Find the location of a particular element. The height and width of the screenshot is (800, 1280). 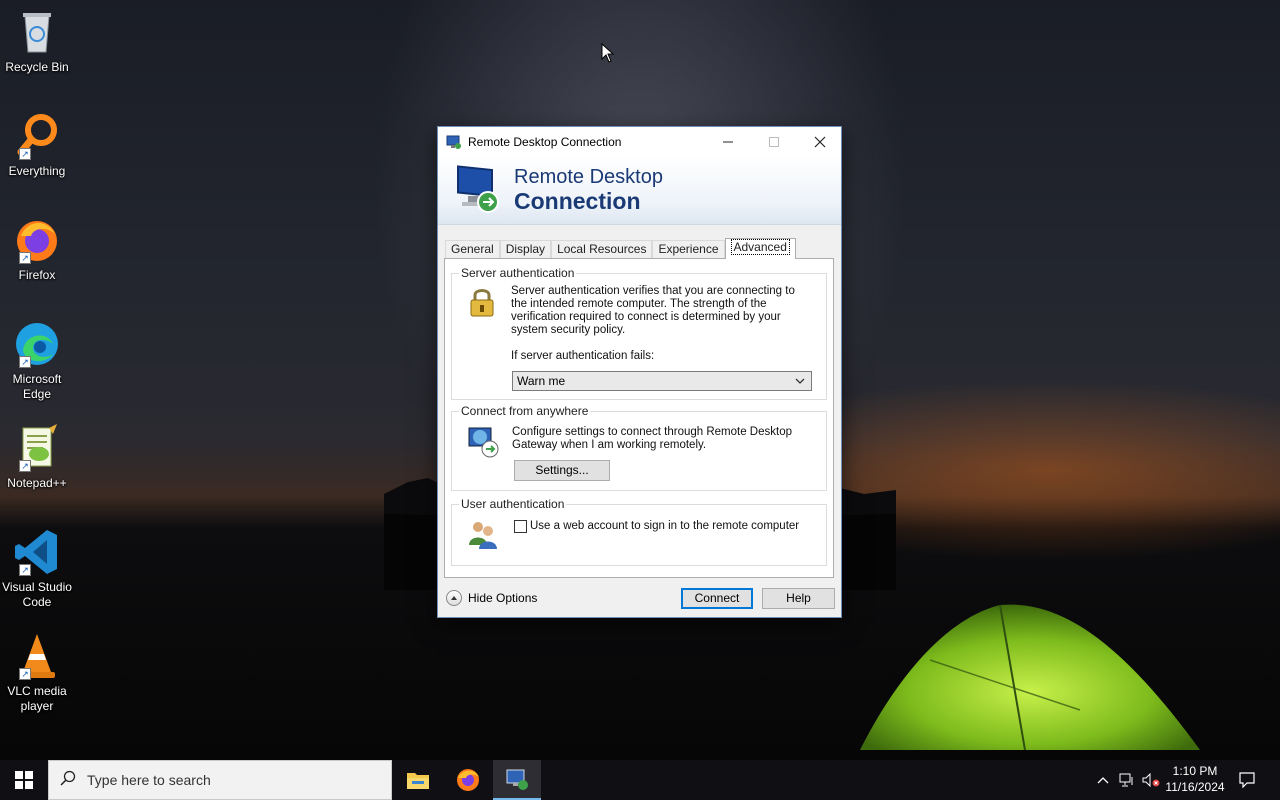

desktop-icon-vlc: ↗ VLC media player is located at coordinates (37, 673).